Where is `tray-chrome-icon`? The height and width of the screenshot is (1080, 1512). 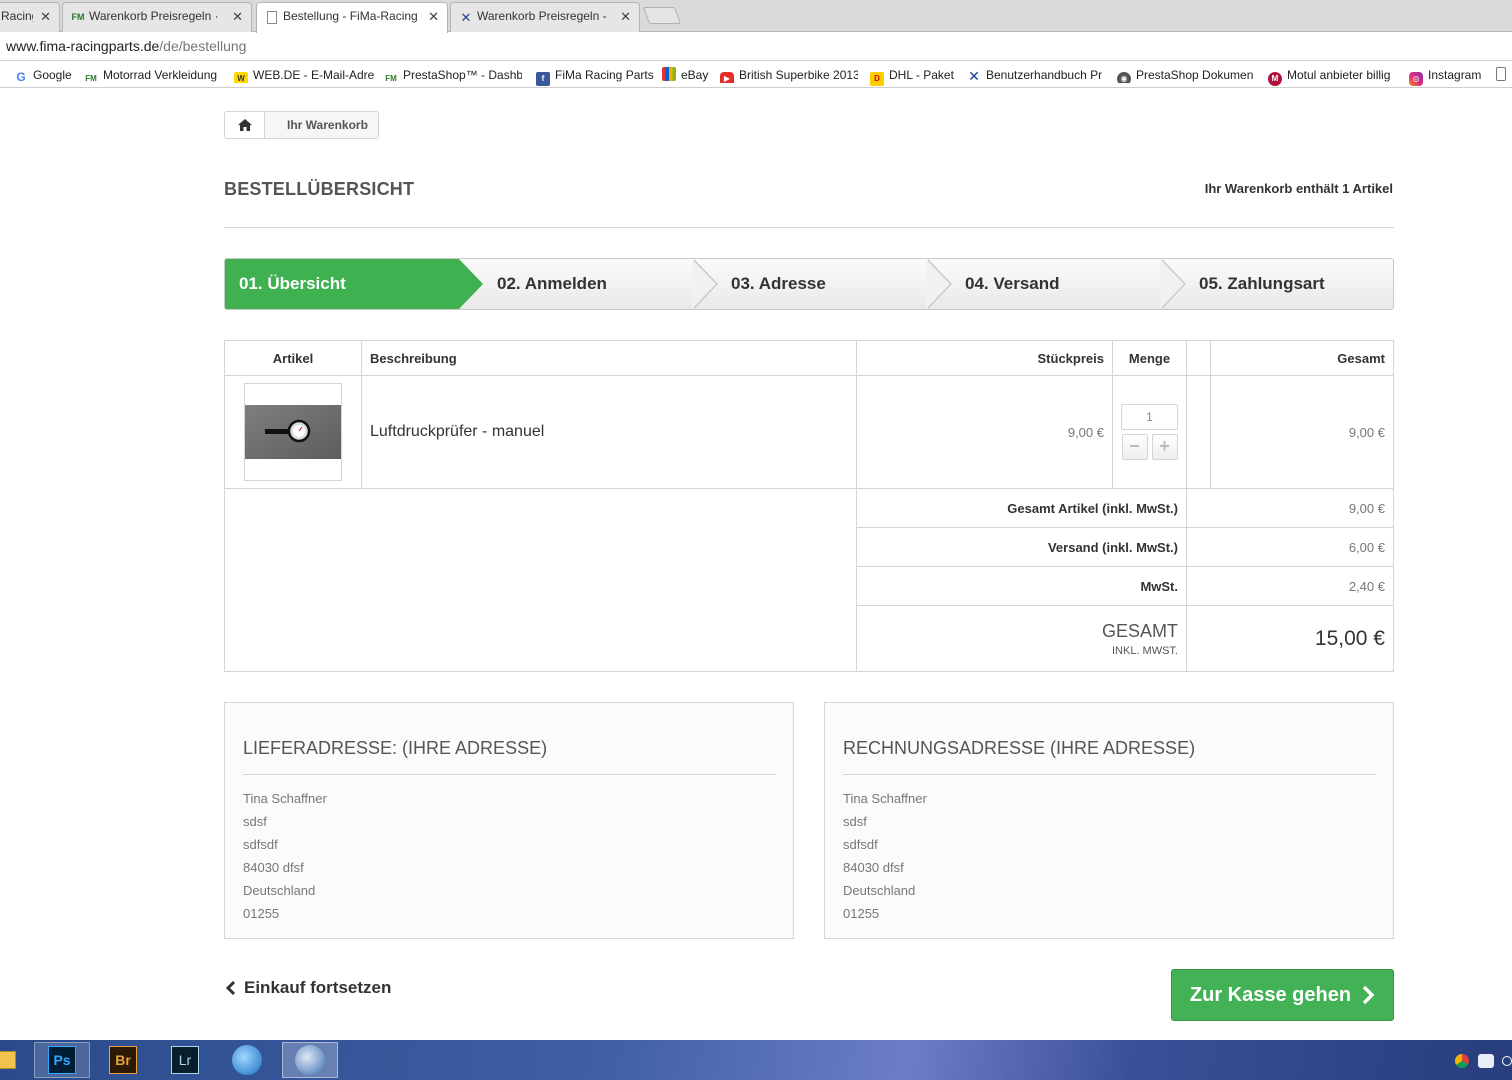
tray-chrome-icon is located at coordinates (1462, 1061).